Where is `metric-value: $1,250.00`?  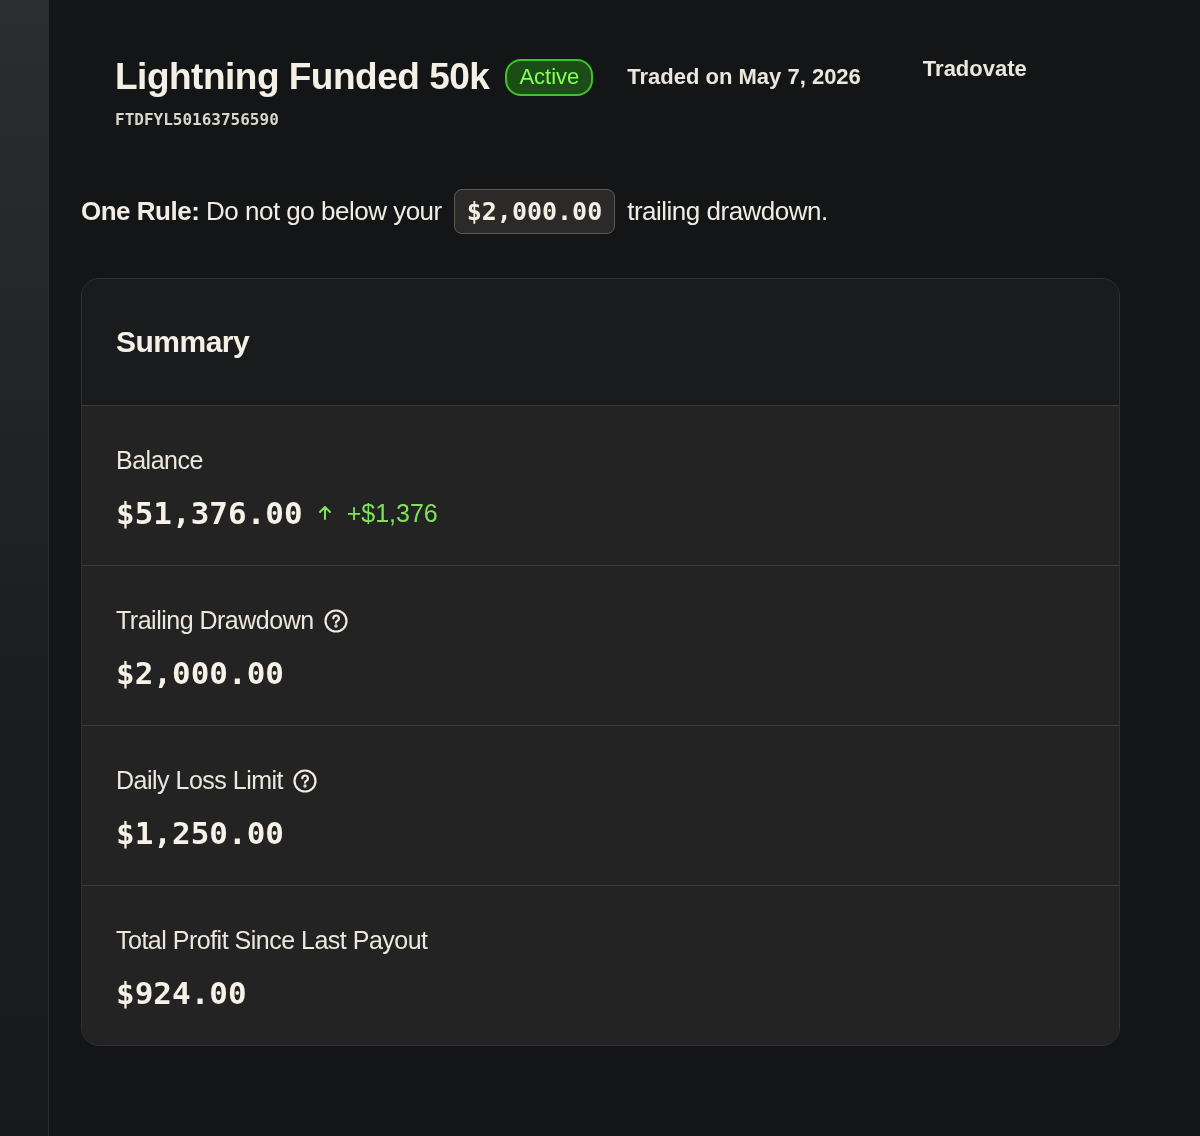
metric-value: $1,250.00 is located at coordinates (200, 833).